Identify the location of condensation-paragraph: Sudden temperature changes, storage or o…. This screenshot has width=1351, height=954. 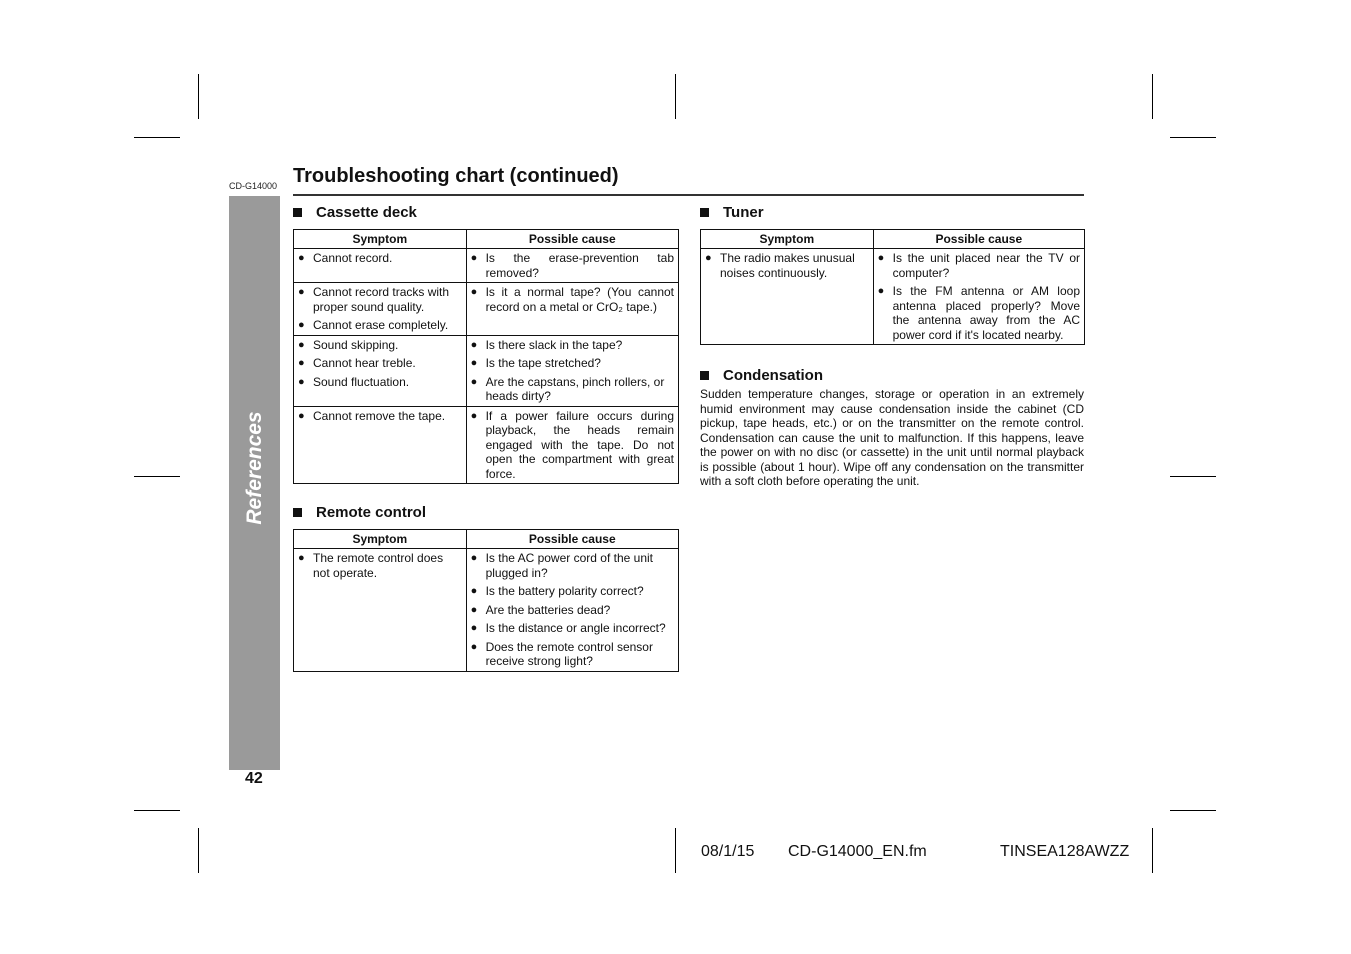
(892, 437).